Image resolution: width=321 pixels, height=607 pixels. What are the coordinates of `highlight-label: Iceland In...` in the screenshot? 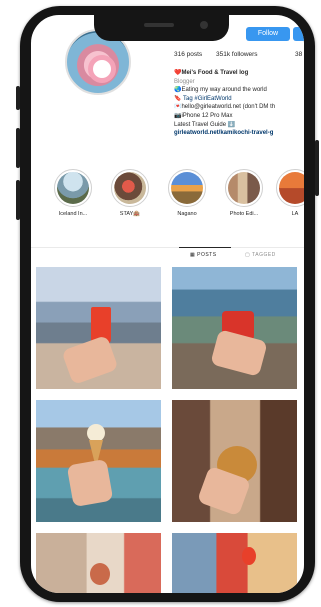 It's located at (73, 214).